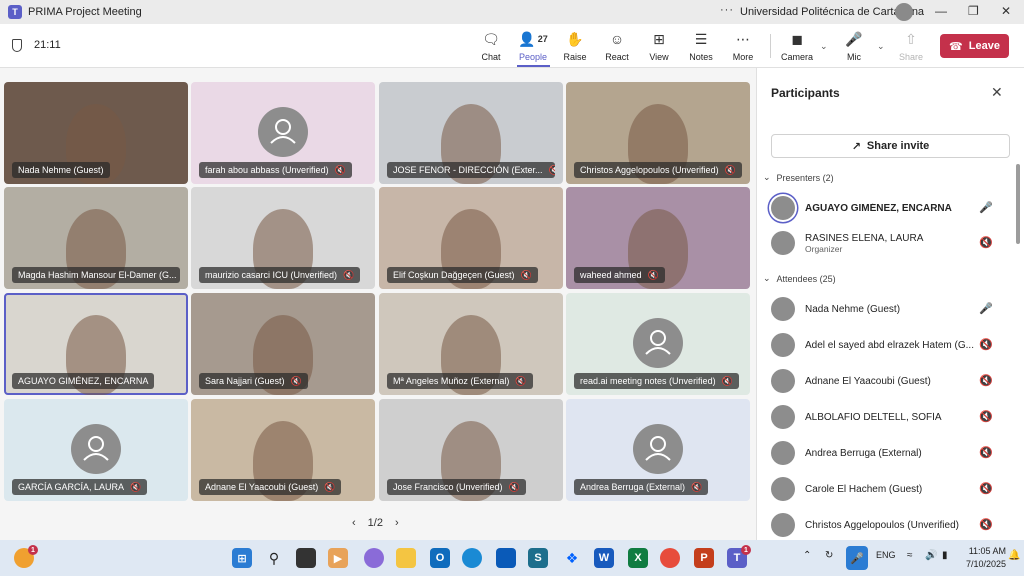 Image resolution: width=1024 pixels, height=576 pixels. What do you see at coordinates (533, 46) in the screenshot?
I see `people-button: 👤 27 People` at bounding box center [533, 46].